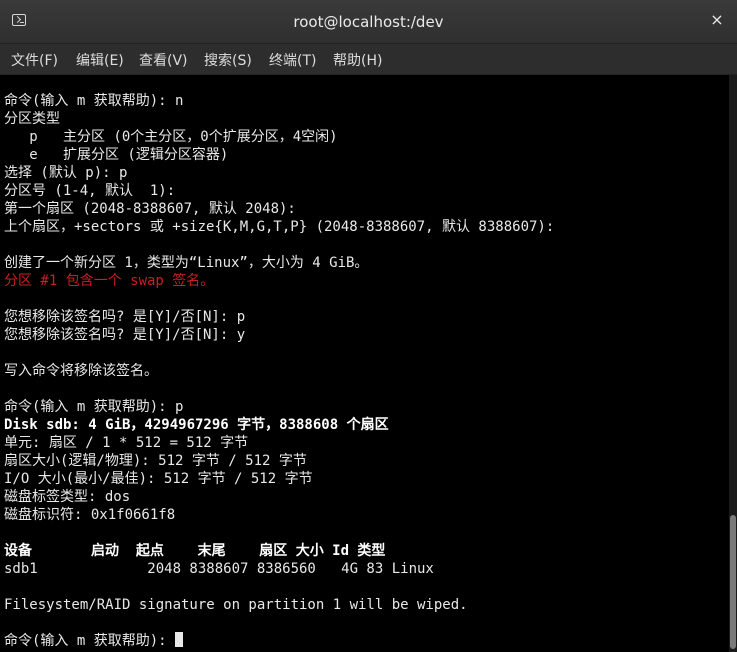 The image size is (737, 652). What do you see at coordinates (125, 317) in the screenshot?
I see `terminal-line: 您想移除该签名吗? 是[Y]/否[N]: p` at bounding box center [125, 317].